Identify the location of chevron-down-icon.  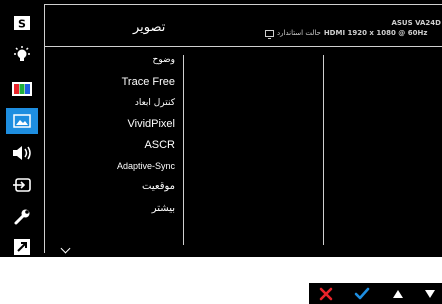
(65, 248).